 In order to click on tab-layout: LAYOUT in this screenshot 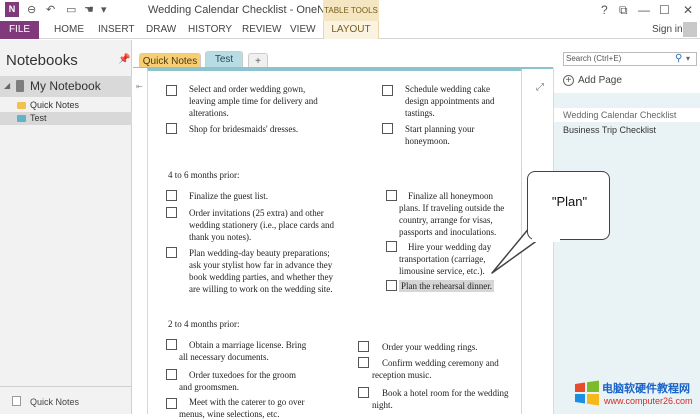, I will do `click(351, 30)`.